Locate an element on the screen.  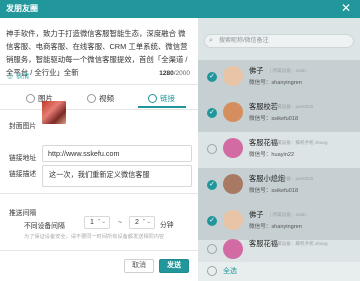
link-icon is located at coordinates (152, 98).